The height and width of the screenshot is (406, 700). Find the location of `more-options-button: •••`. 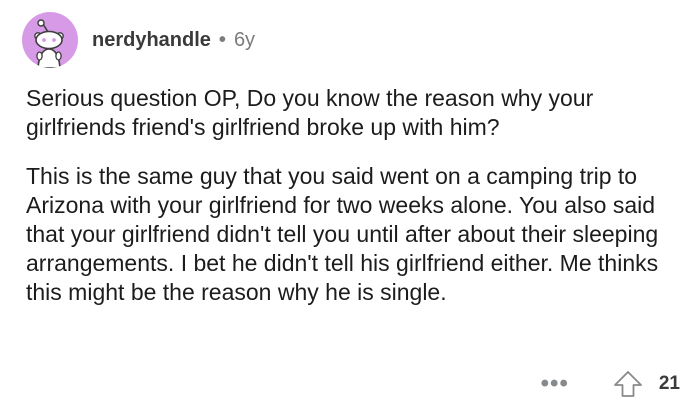

more-options-button: ••• is located at coordinates (555, 384).